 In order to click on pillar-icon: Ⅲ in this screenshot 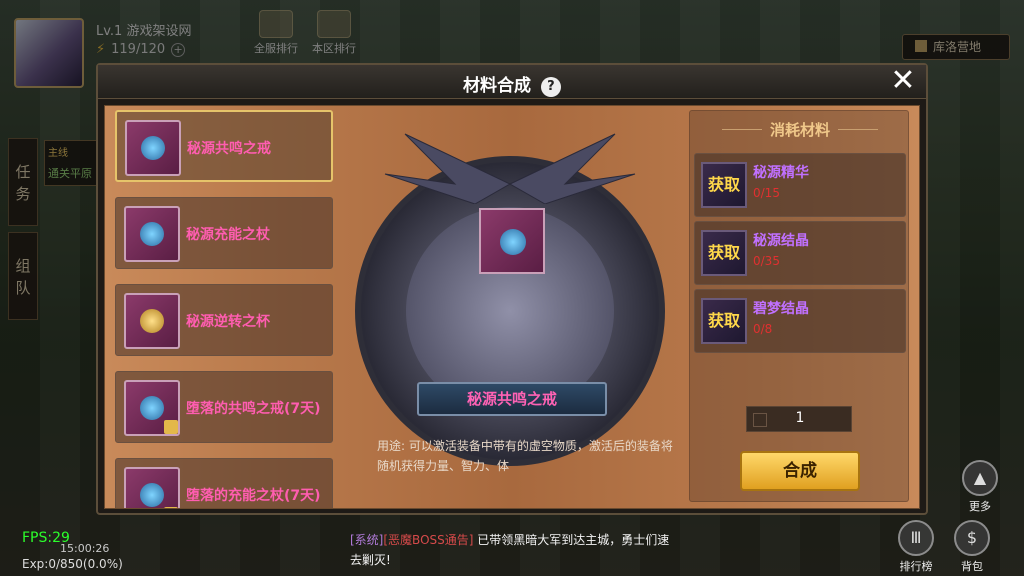, I will do `click(916, 538)`.